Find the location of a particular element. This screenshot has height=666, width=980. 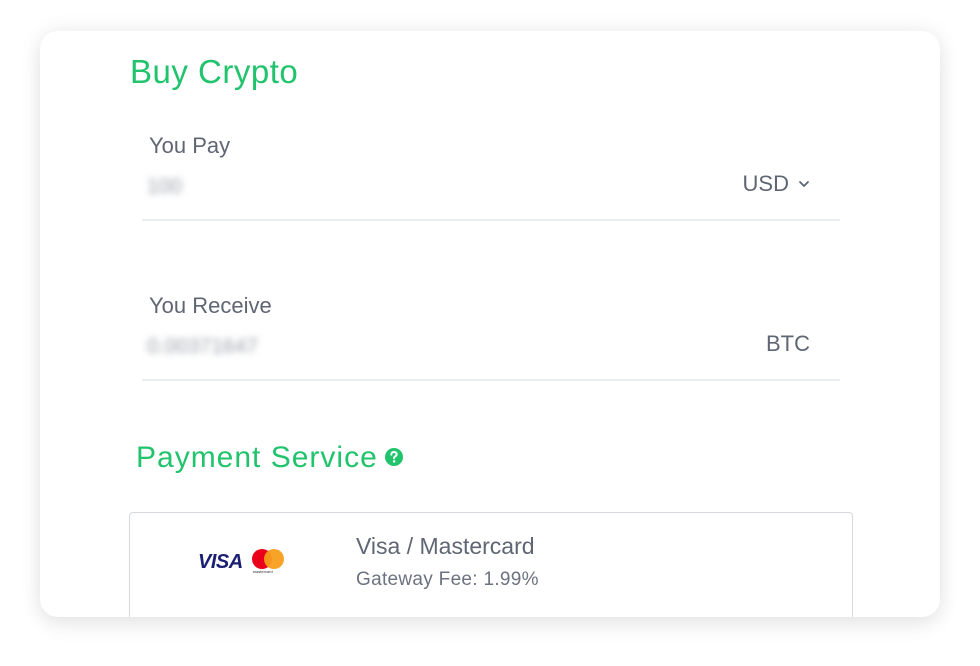

payment-option-fee: Gateway Fee: 1.99% is located at coordinates (447, 579).